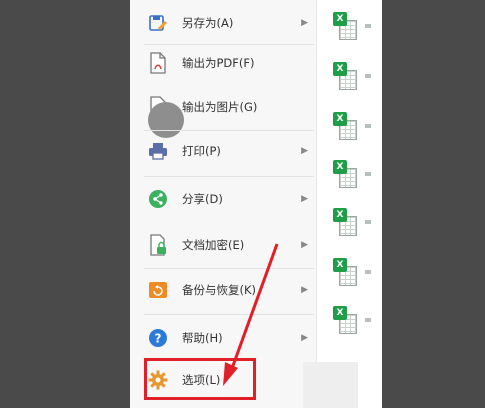  Describe the element at coordinates (251, 314) in the screenshot. I see `red-arrow-icon` at that location.